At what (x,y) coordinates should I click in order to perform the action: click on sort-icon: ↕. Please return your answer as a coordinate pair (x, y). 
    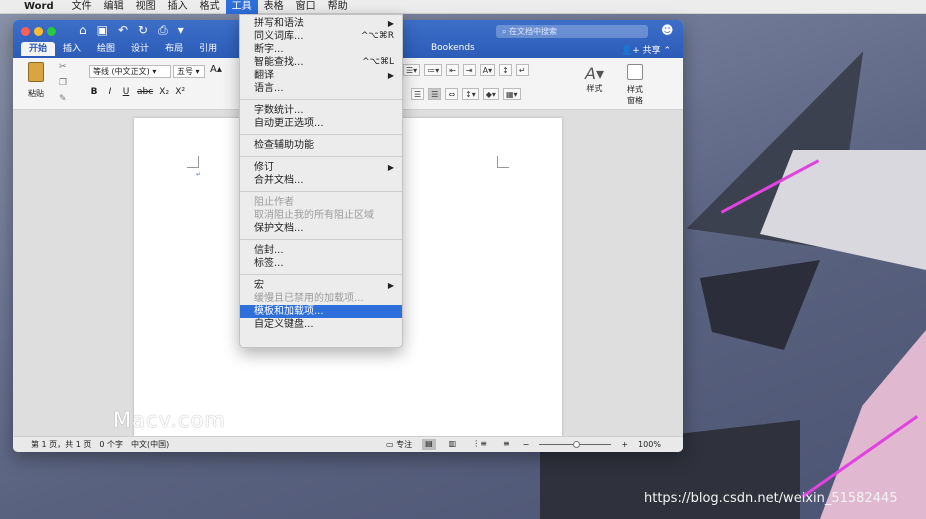
    Looking at the image, I should click on (505, 70).